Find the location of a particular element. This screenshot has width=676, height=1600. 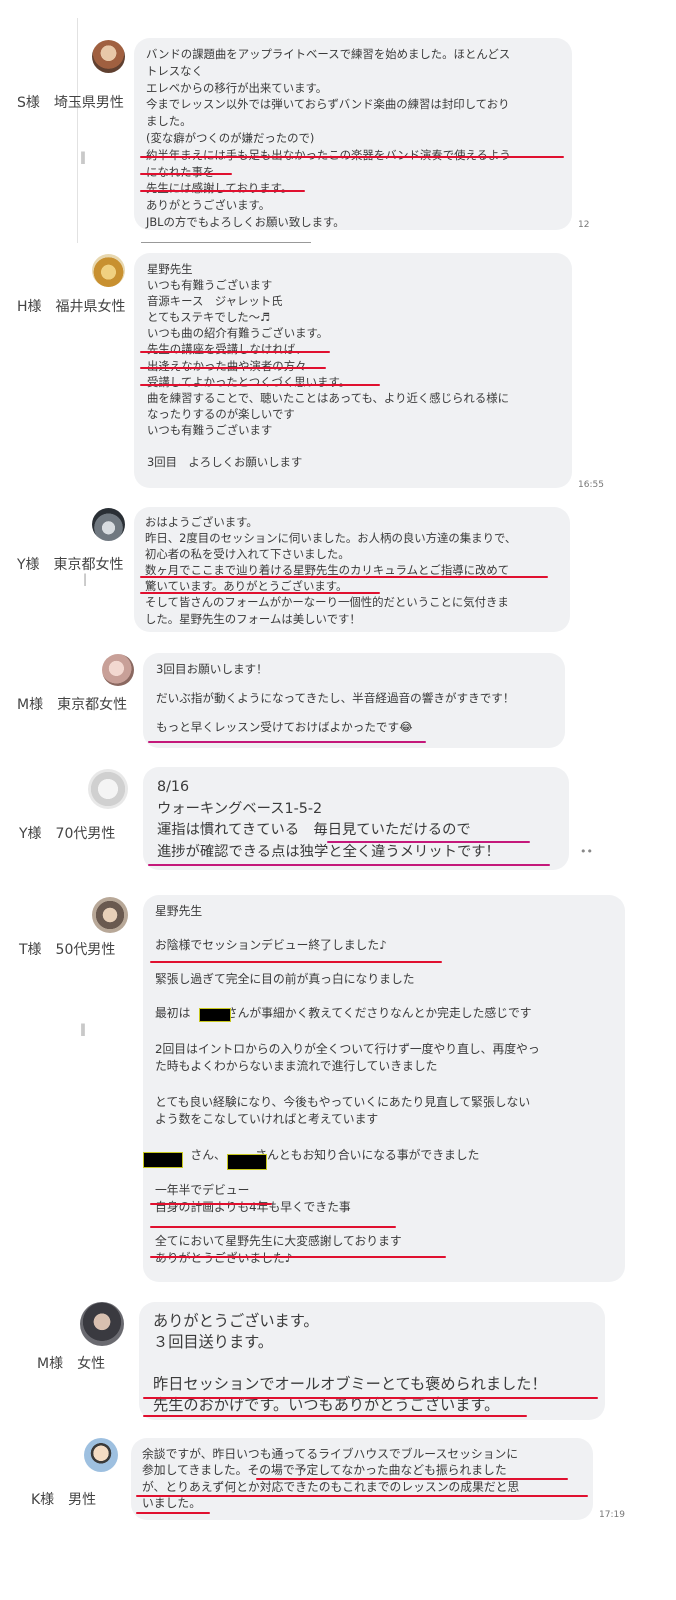

message-line: さん、 さんともお知り合いになる事ができました is located at coordinates (317, 1155).